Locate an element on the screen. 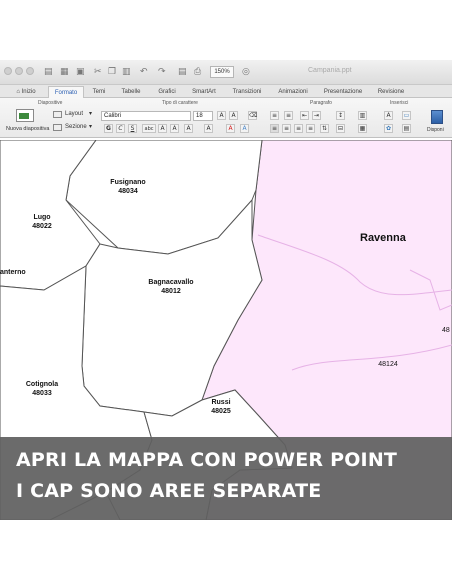 This screenshot has width=452, height=584. new-document-icon: ▤ is located at coordinates (48, 72).